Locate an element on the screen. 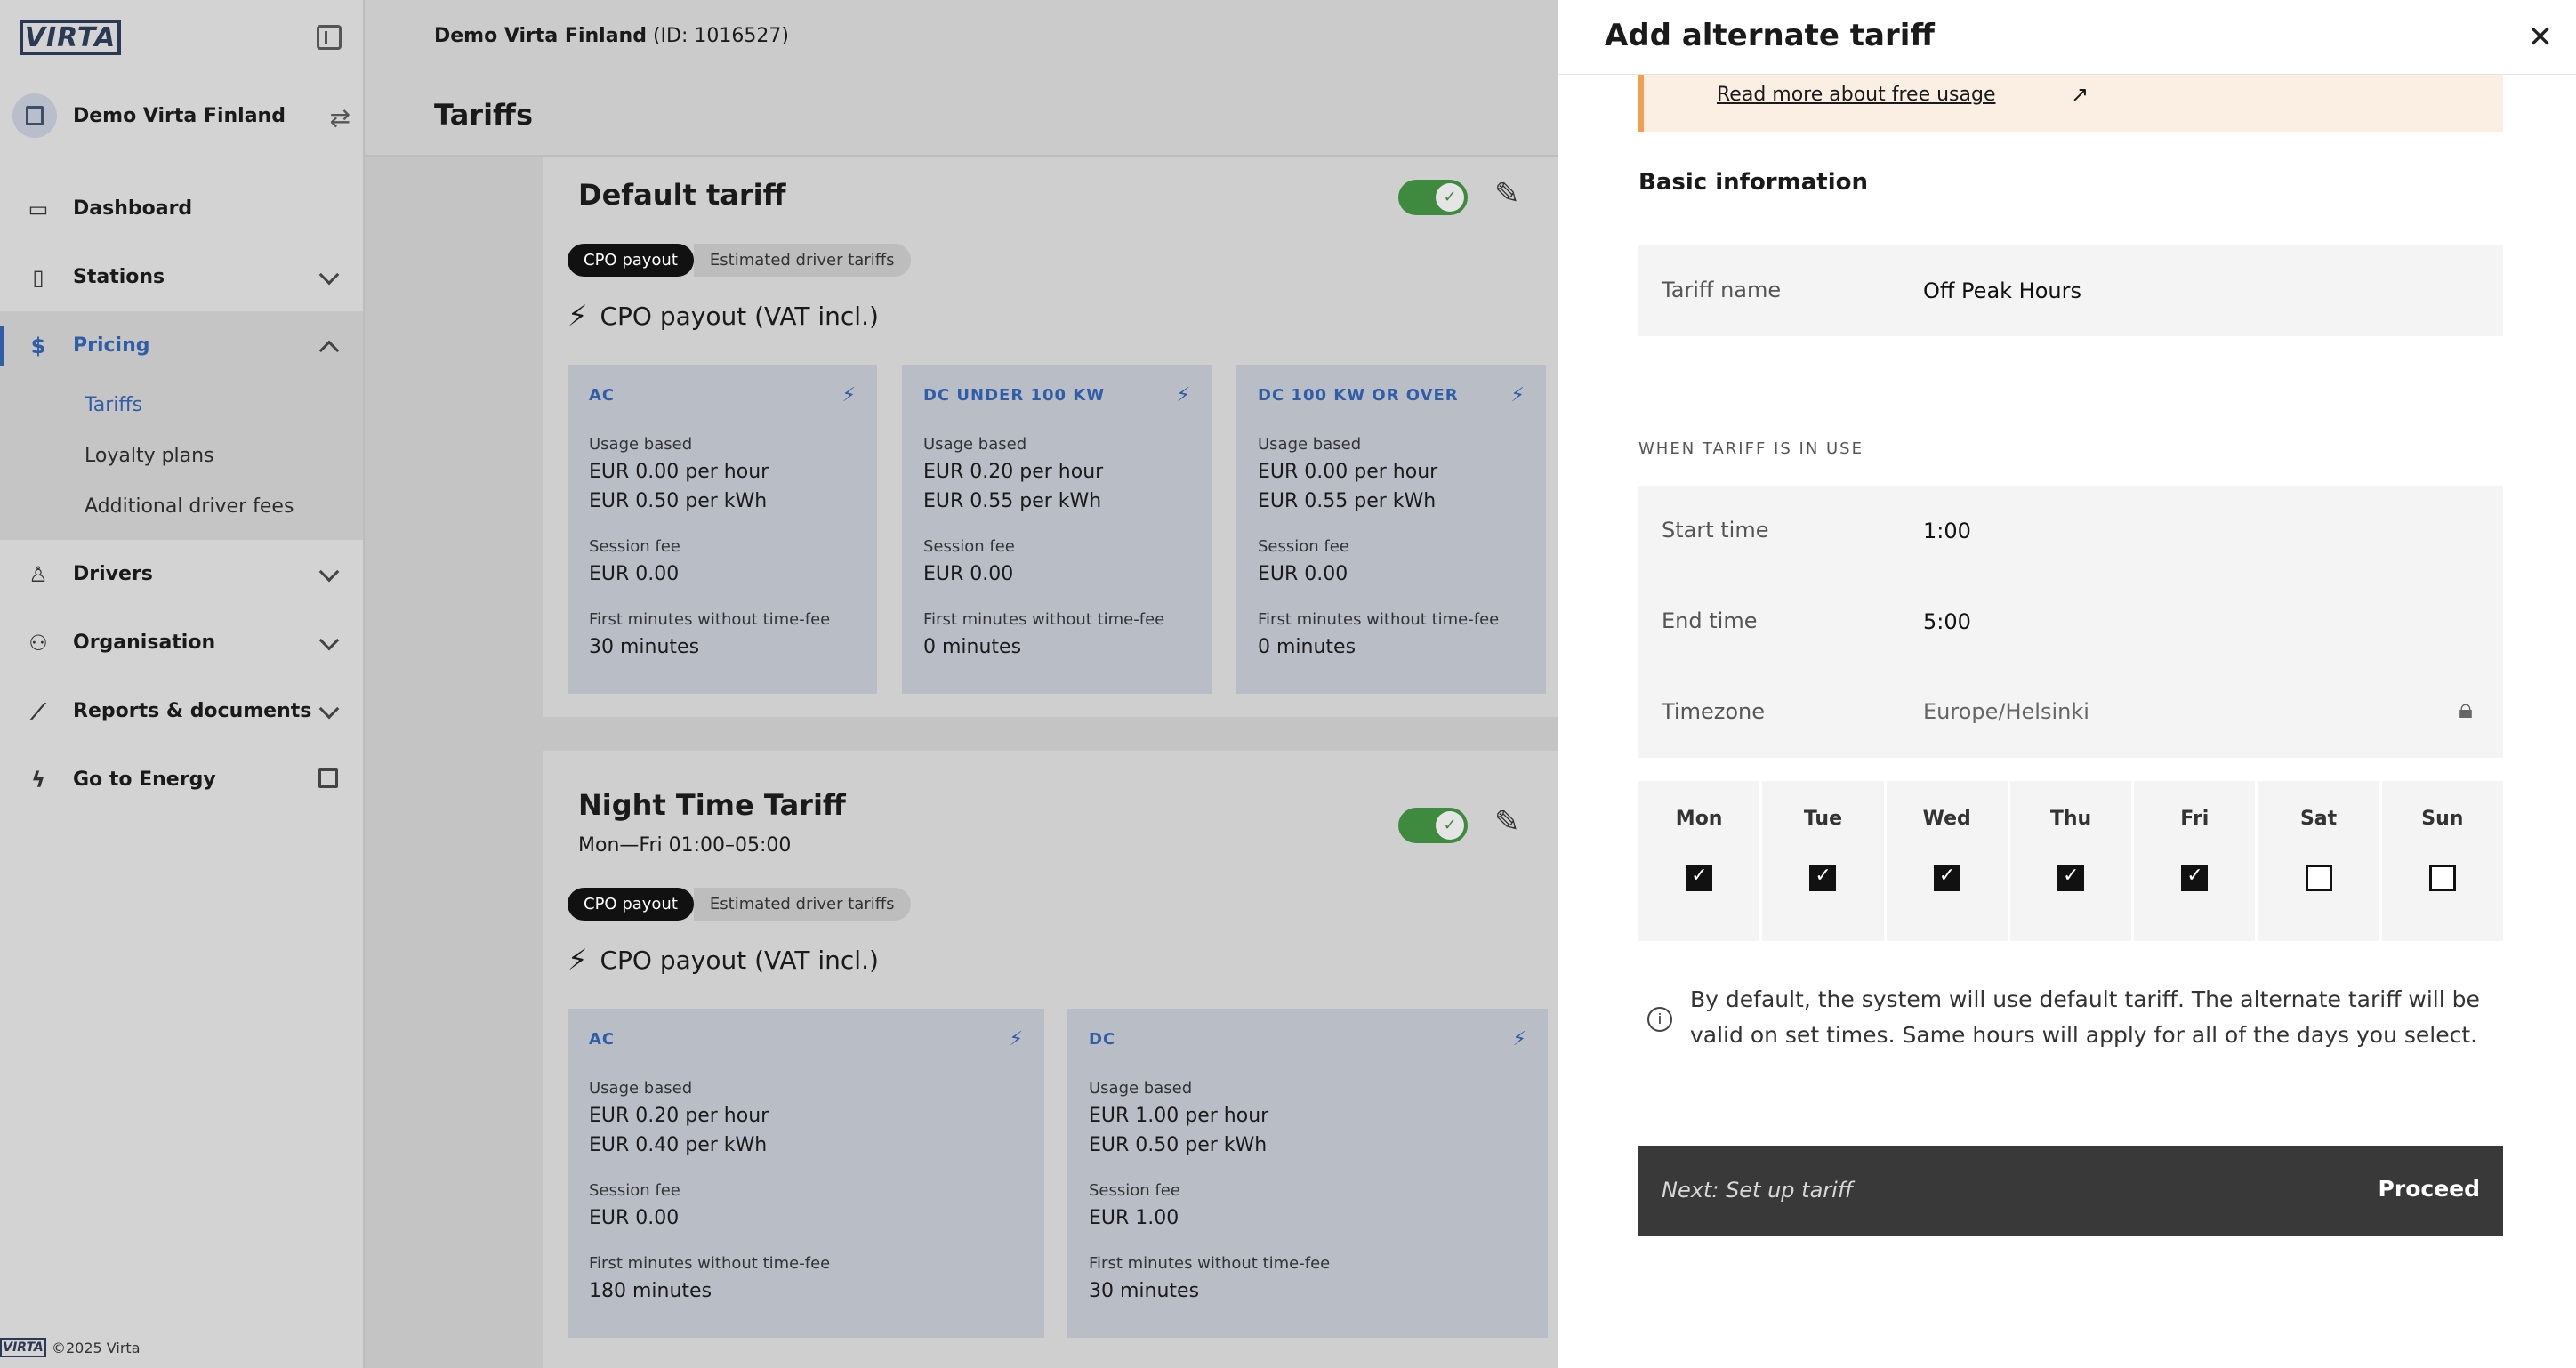 The height and width of the screenshot is (1368, 2576). sidebar-item-go-to-energy: ϟ Go to Energy is located at coordinates (181, 779).